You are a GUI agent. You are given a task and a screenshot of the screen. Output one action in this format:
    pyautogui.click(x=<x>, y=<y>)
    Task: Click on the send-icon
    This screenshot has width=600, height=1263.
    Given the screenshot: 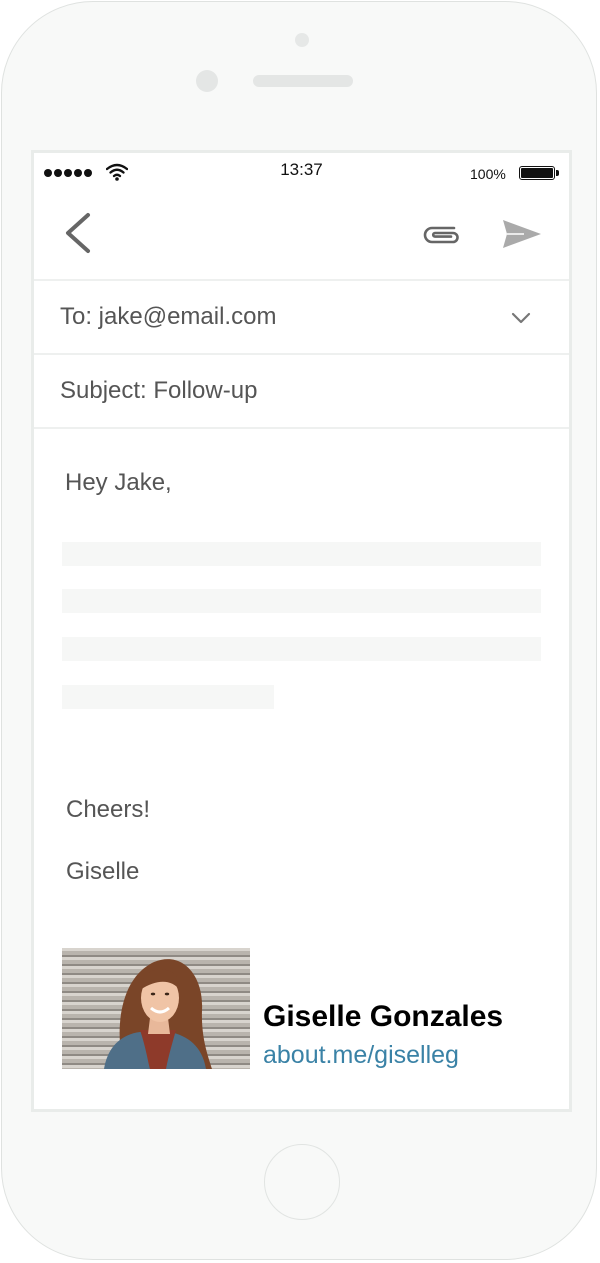 What is the action you would take?
    pyautogui.click(x=522, y=234)
    